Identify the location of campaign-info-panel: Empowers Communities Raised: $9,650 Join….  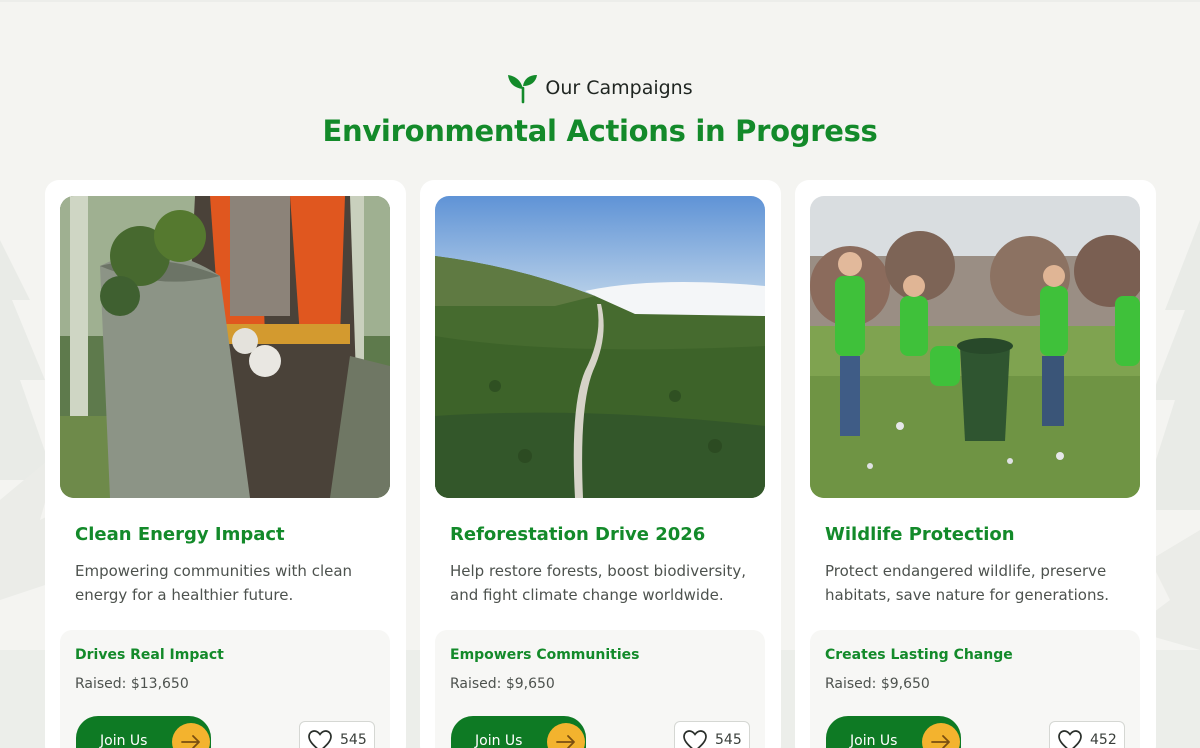
(600, 689).